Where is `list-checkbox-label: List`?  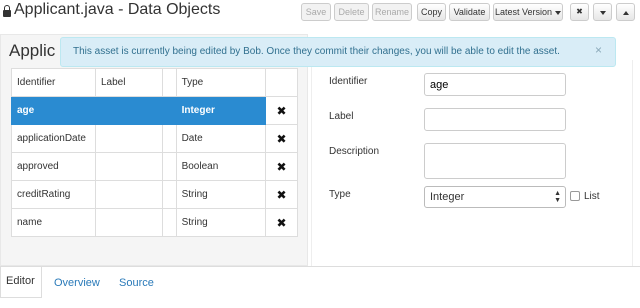 list-checkbox-label: List is located at coordinates (592, 196).